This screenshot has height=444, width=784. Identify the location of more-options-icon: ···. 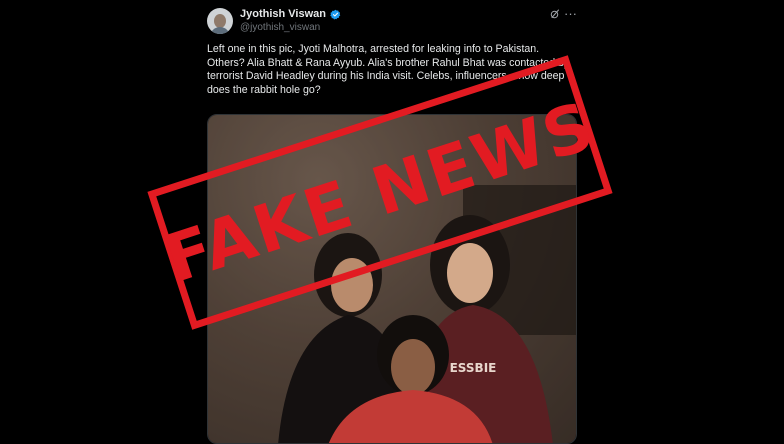
(570, 13).